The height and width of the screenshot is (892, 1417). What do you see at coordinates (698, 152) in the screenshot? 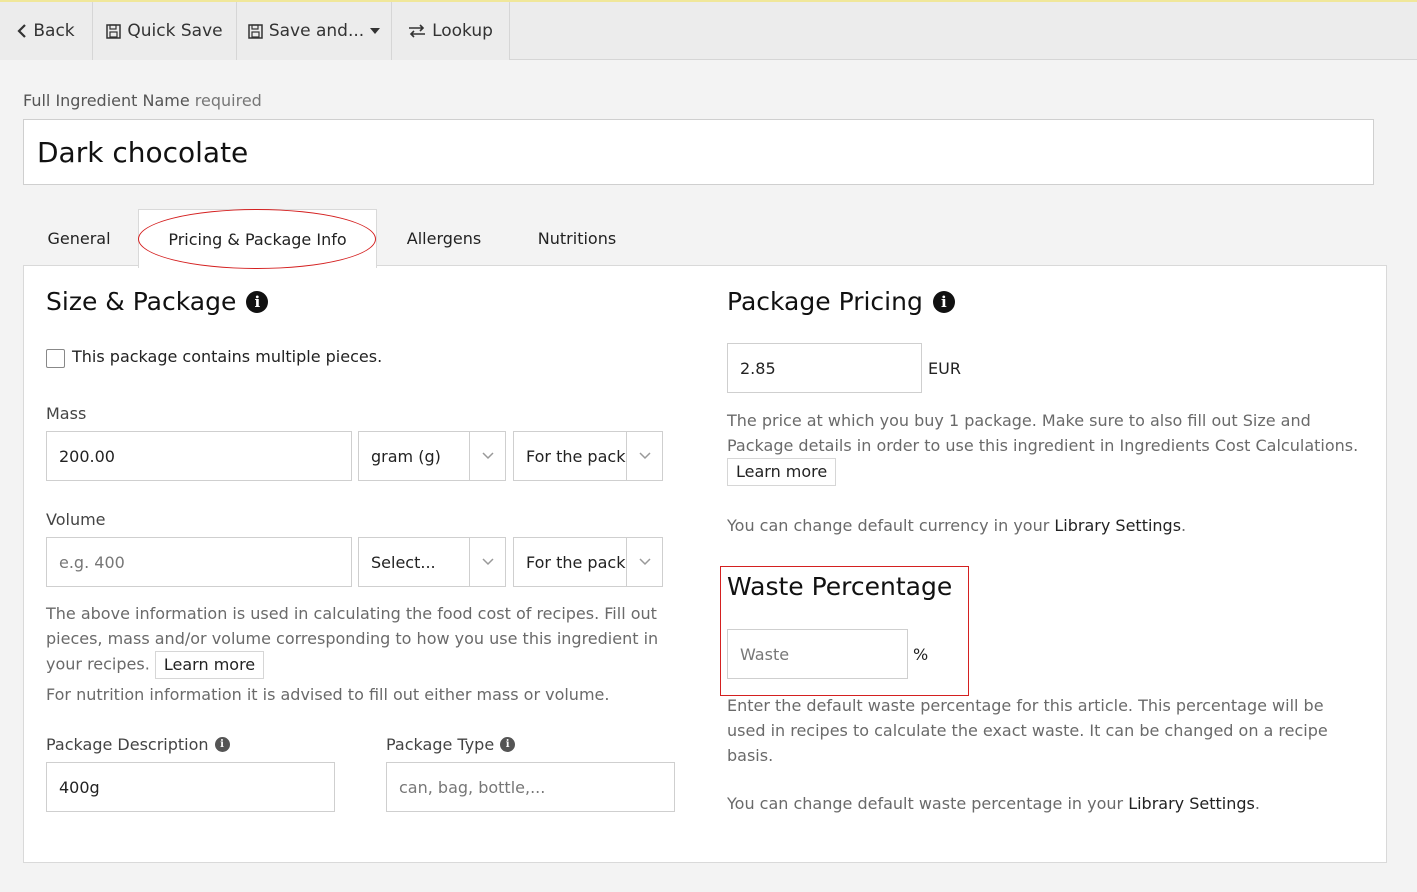
I see `ingredient-name-input: Dark chocolate` at bounding box center [698, 152].